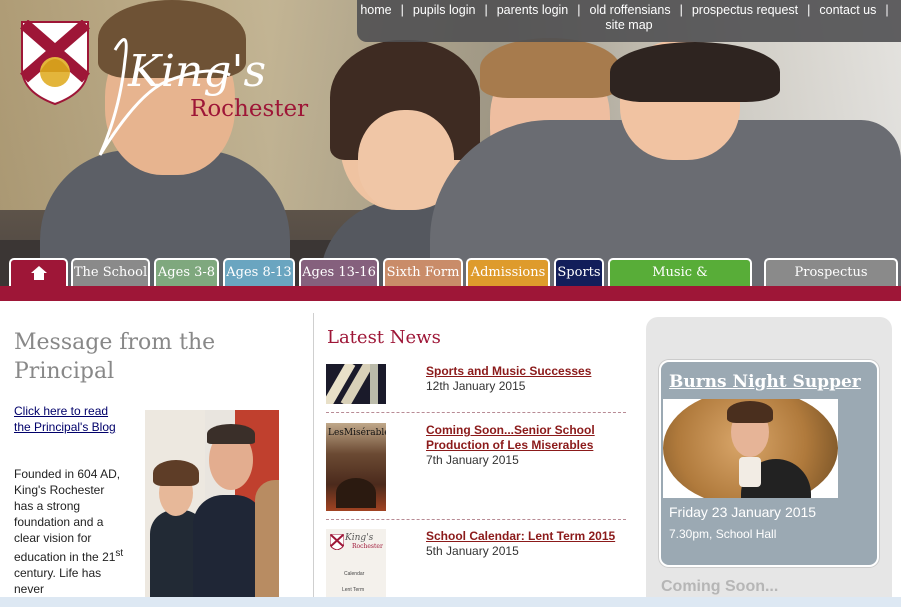 This screenshot has width=901, height=607. I want to click on nav-old-roffensians: old roffensians, so click(630, 10).